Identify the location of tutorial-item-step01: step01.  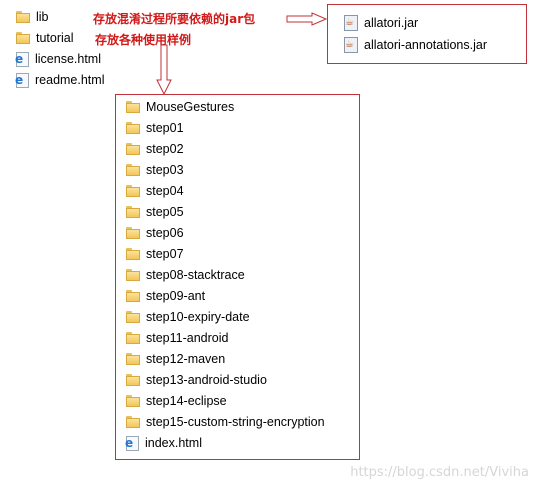
(155, 128).